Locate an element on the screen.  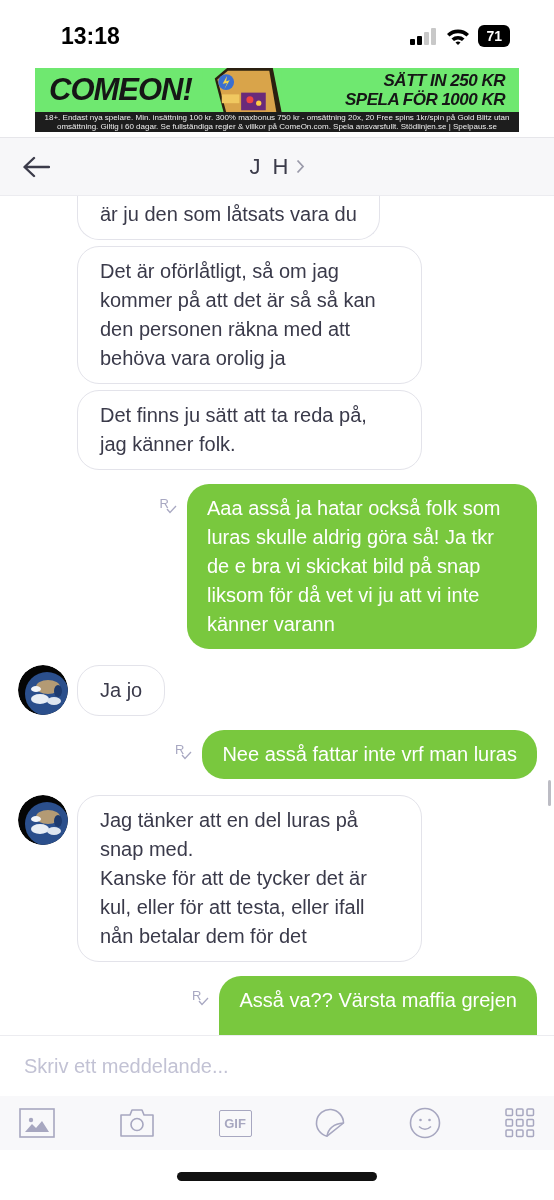
image-icon is located at coordinates (37, 1123).